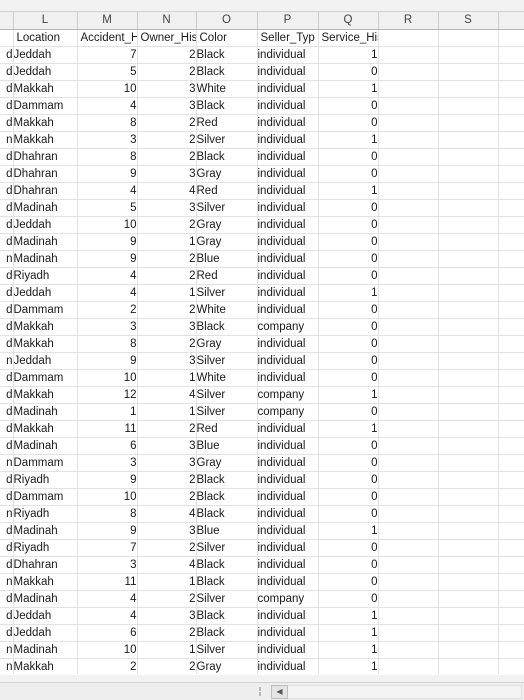 This screenshot has width=524, height=700. I want to click on split-grip-handle, so click(260, 692).